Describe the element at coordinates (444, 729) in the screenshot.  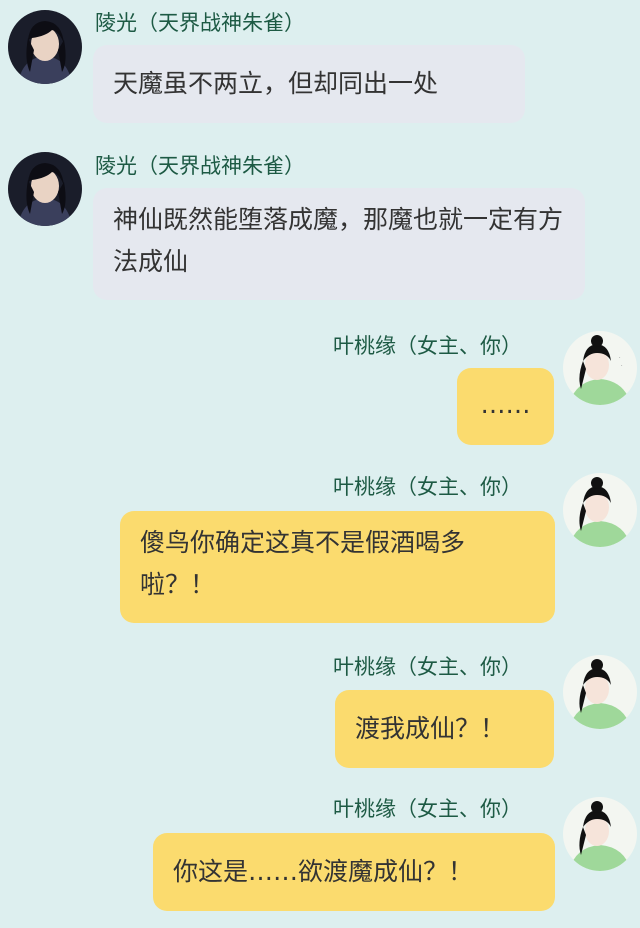
I see `message-bubble: 渡我成仙？！` at that location.